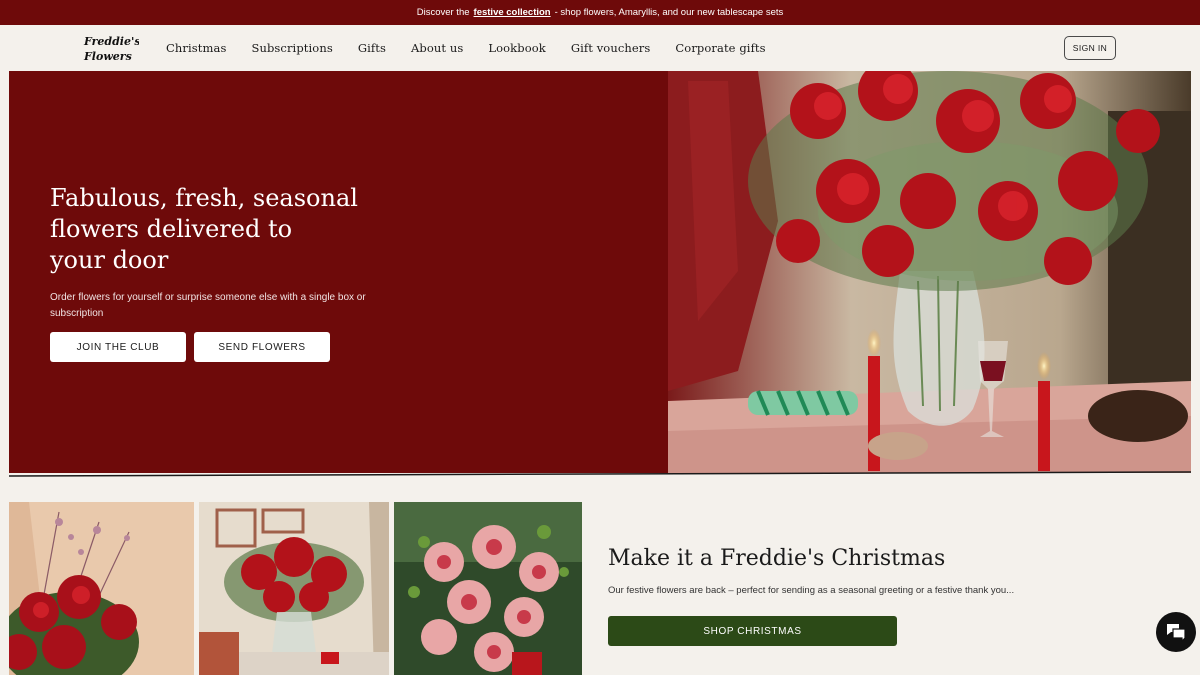 This screenshot has height=675, width=1200. Describe the element at coordinates (720, 48) in the screenshot. I see `nav-corporate-gifts: Corporate gifts` at that location.